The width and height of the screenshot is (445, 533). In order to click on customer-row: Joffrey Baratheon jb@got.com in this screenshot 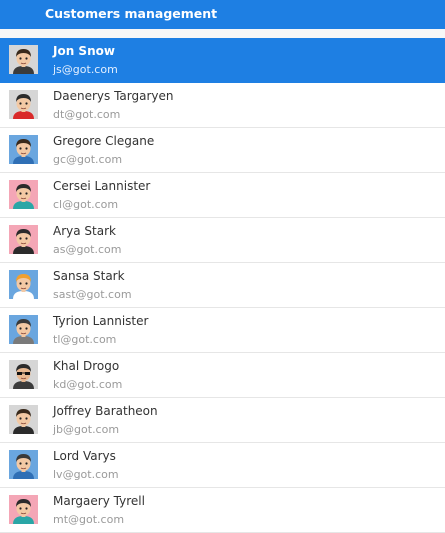, I will do `click(222, 420)`.